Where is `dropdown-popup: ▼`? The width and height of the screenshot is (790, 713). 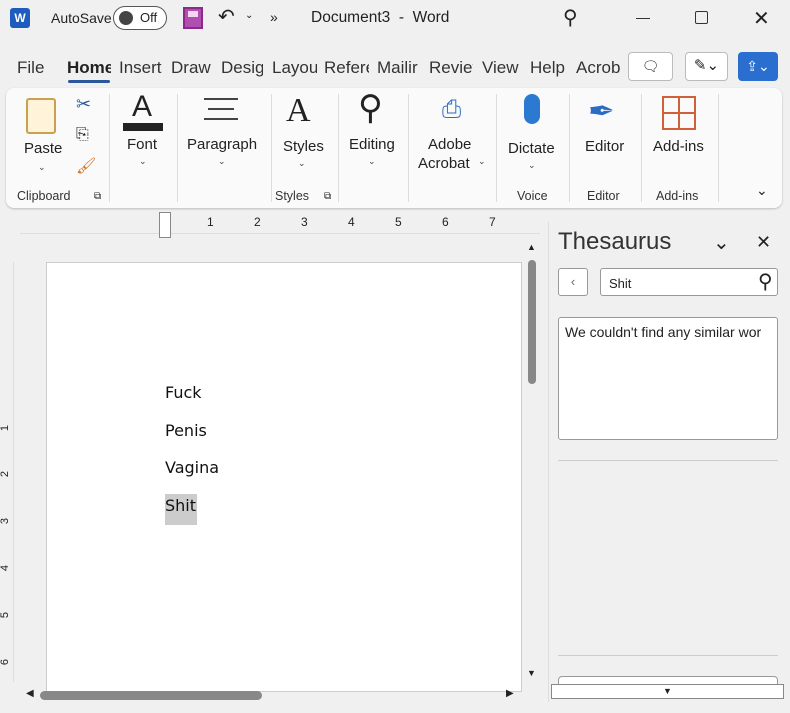 dropdown-popup: ▼ is located at coordinates (667, 691).